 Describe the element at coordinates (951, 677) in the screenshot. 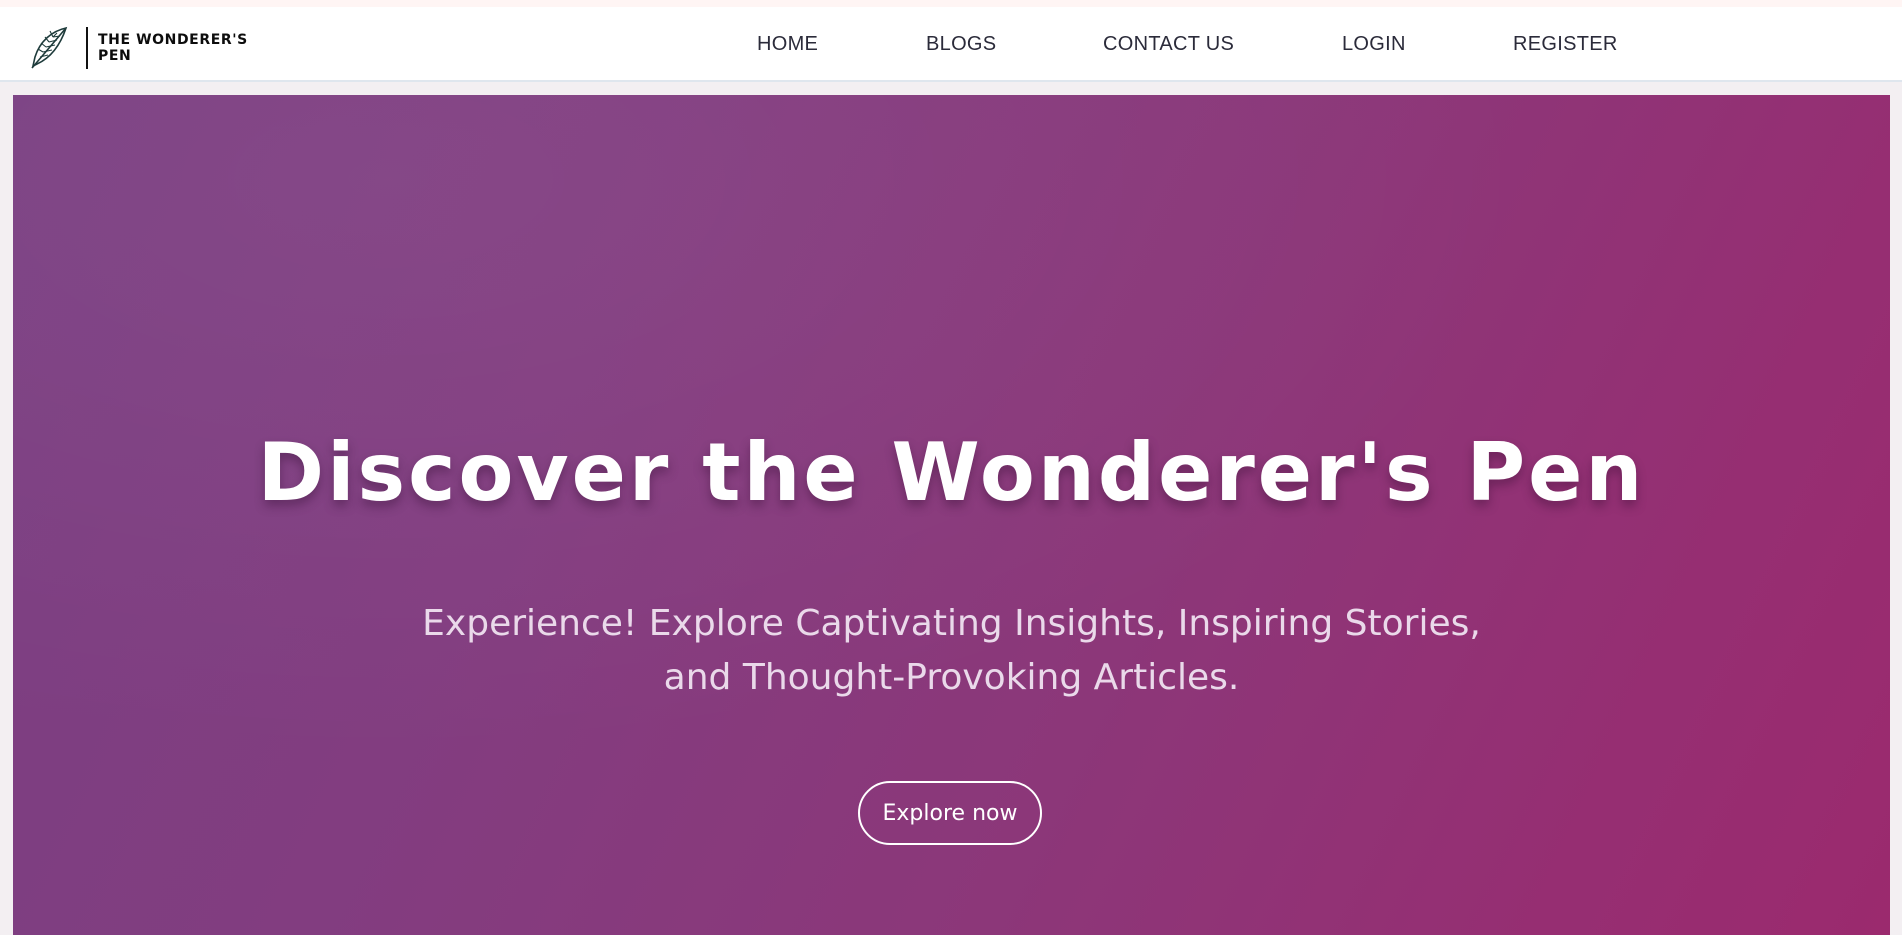

I see `hero-subtitle-line2: and Thought-Provoking Articles.` at that location.